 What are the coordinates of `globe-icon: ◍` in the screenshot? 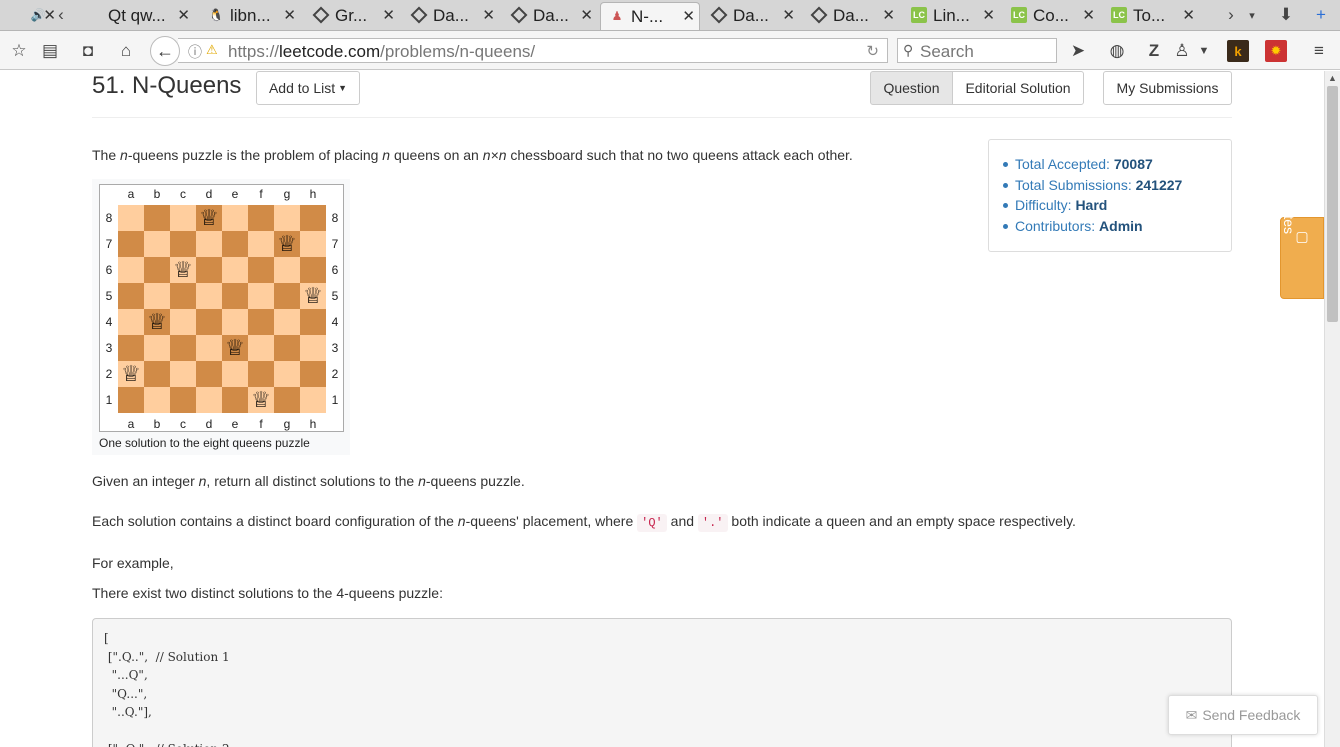 It's located at (1117, 51).